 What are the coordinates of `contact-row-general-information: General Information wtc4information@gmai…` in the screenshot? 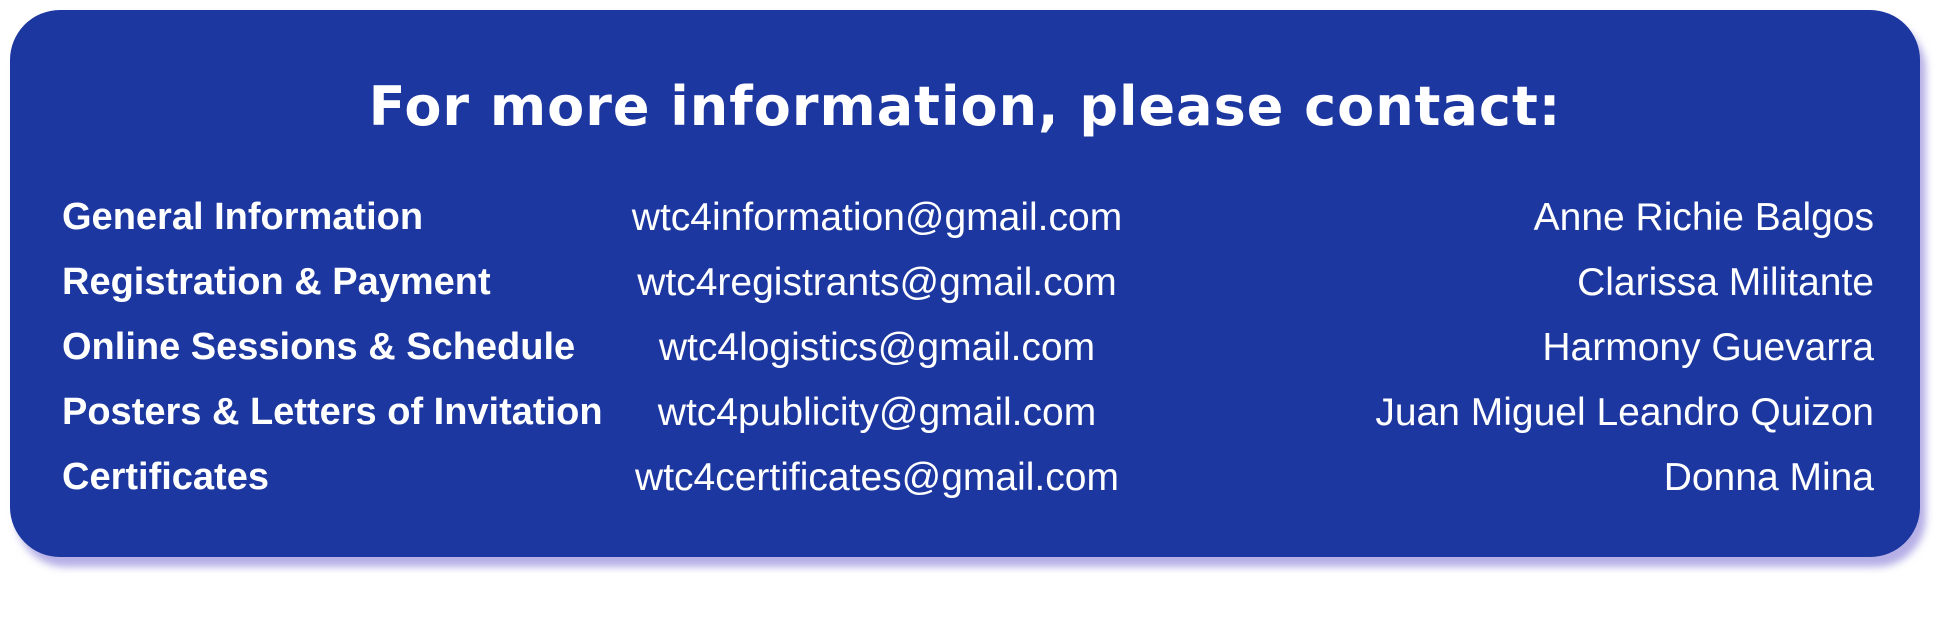 It's located at (968, 217).